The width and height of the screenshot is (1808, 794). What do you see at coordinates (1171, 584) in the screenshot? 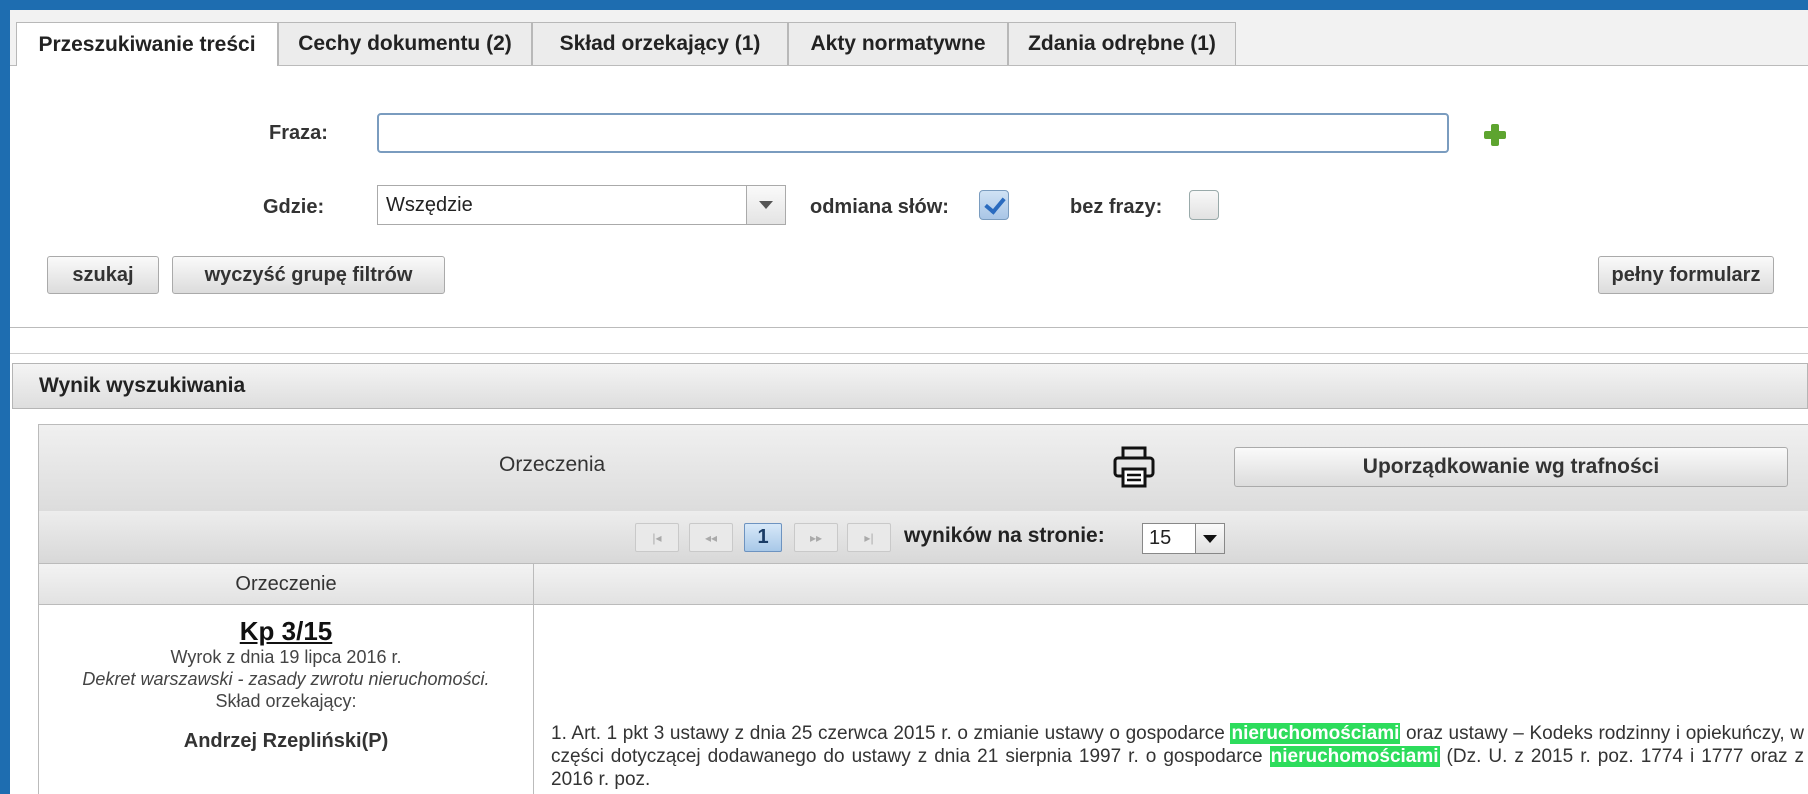
I see `column-header-excerpt` at bounding box center [1171, 584].